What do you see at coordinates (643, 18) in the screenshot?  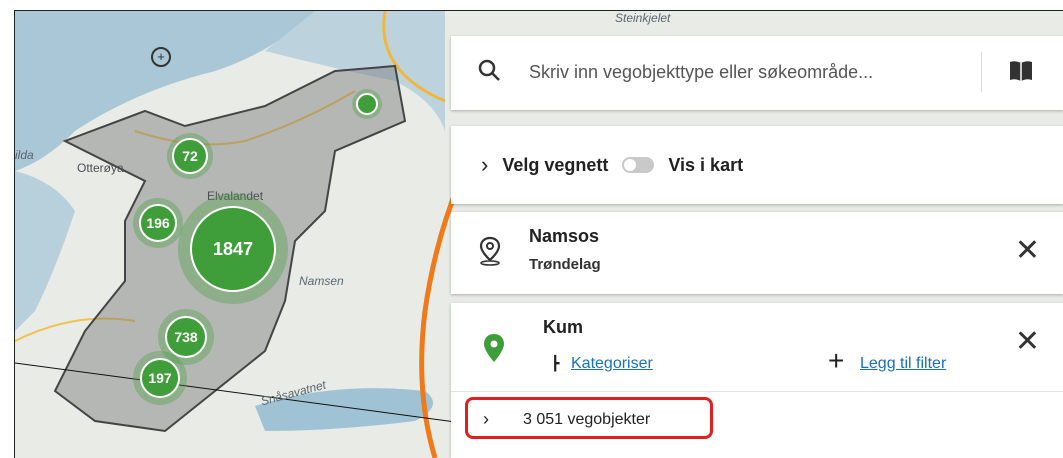 I see `map-label-steinkjelet: Steinkjelet` at bounding box center [643, 18].